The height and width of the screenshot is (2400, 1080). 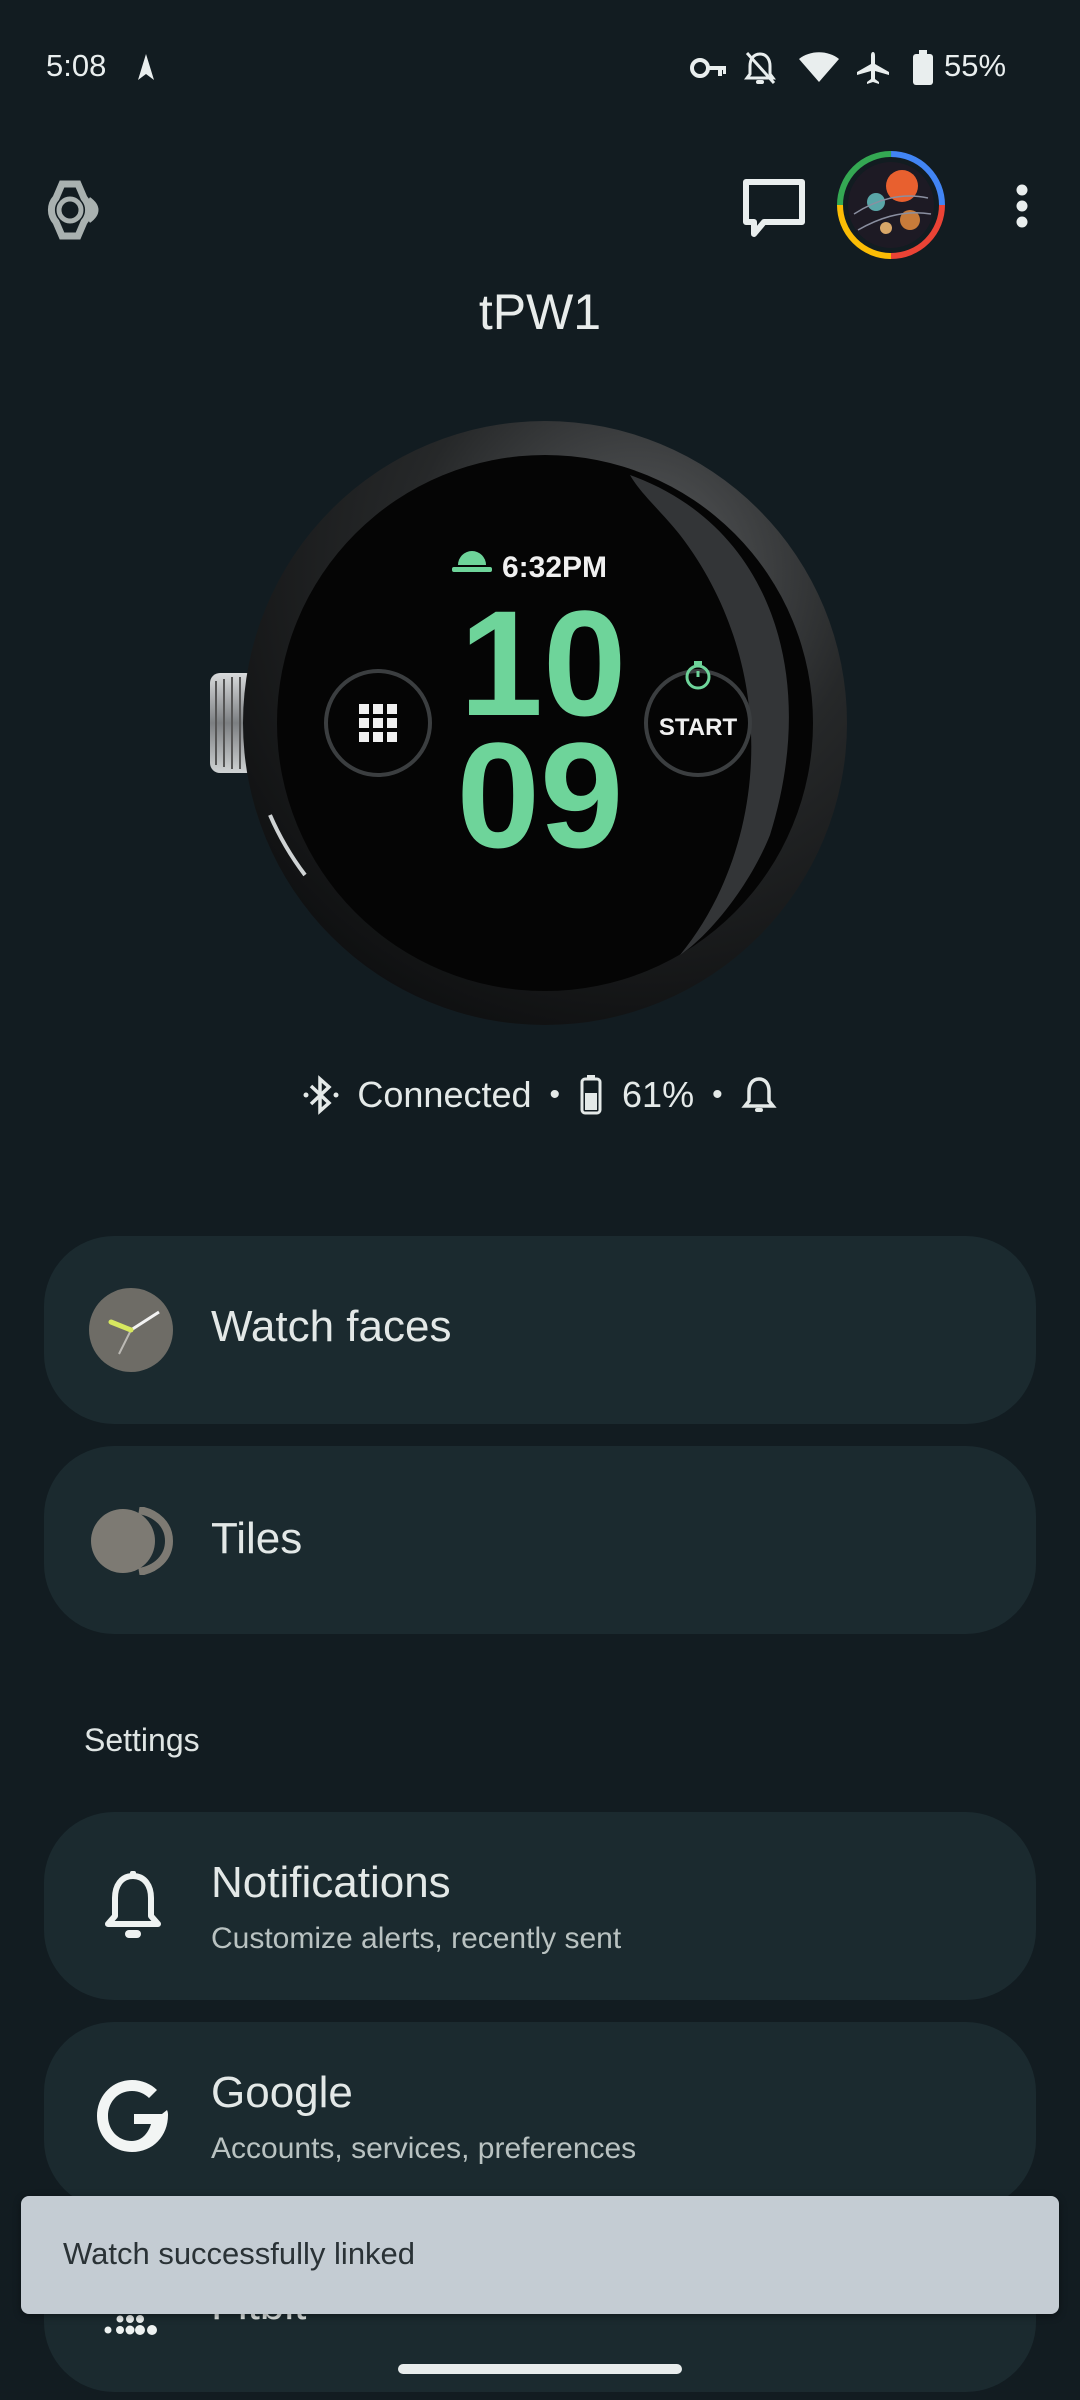 I want to click on start-label: START, so click(x=698, y=727).